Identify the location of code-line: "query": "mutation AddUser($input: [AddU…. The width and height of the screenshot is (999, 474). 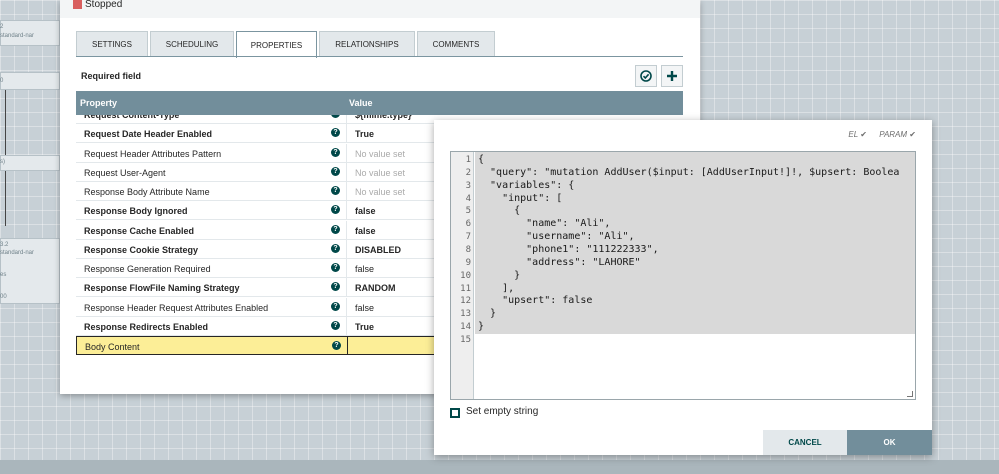
(689, 172).